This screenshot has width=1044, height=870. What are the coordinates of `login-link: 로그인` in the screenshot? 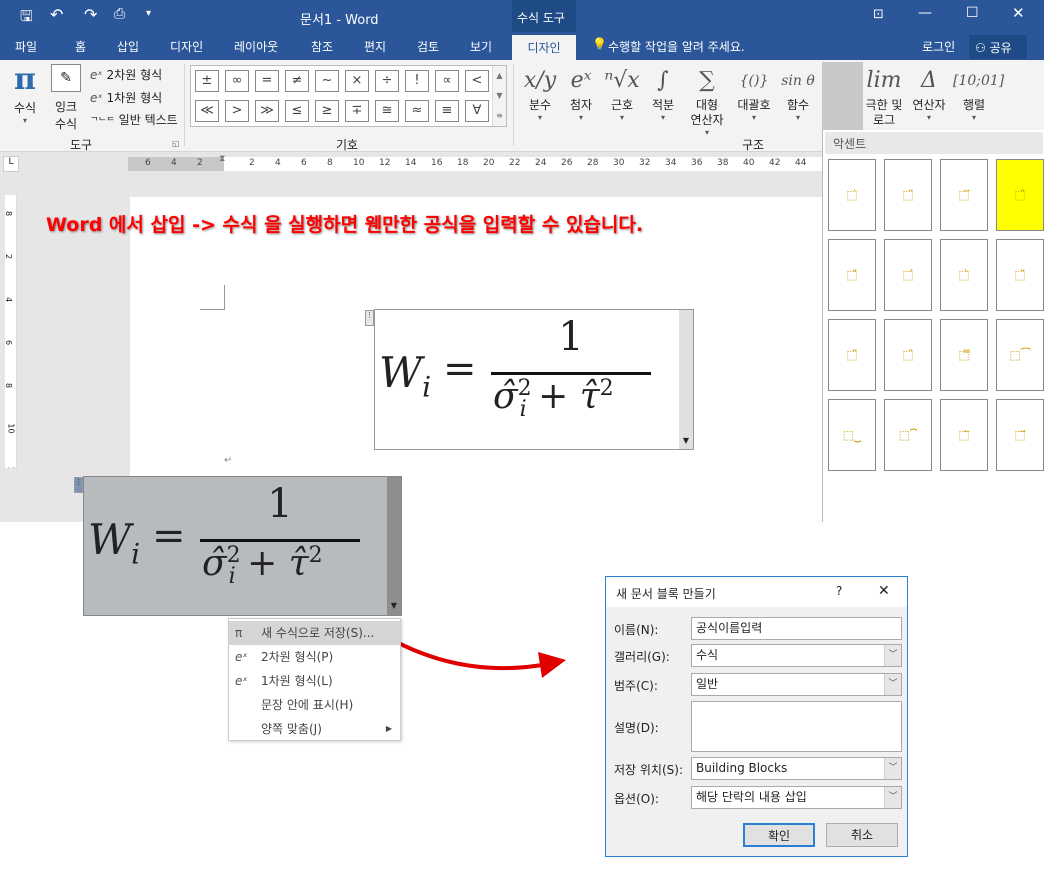 It's located at (938, 46).